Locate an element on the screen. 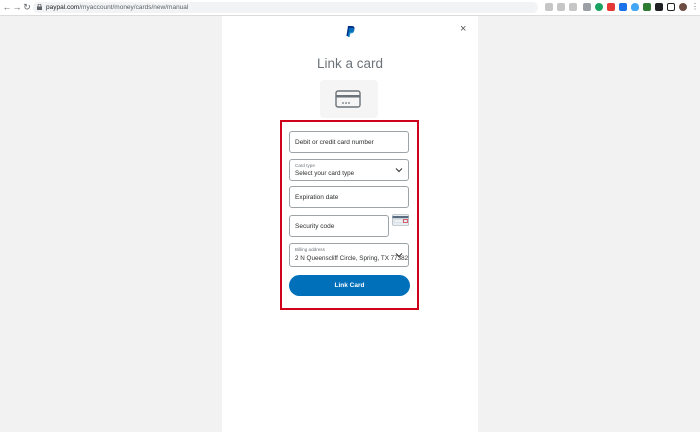  link-card-button: Link Card is located at coordinates (349, 285).